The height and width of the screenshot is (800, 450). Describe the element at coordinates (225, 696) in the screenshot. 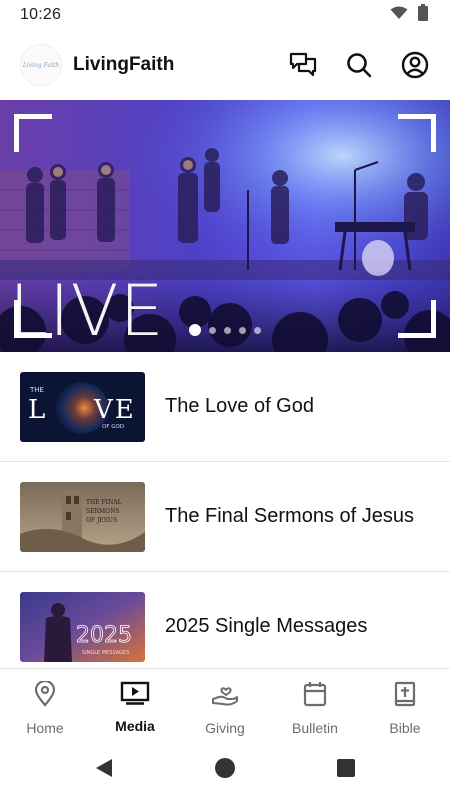

I see `giving-hand-icon` at that location.